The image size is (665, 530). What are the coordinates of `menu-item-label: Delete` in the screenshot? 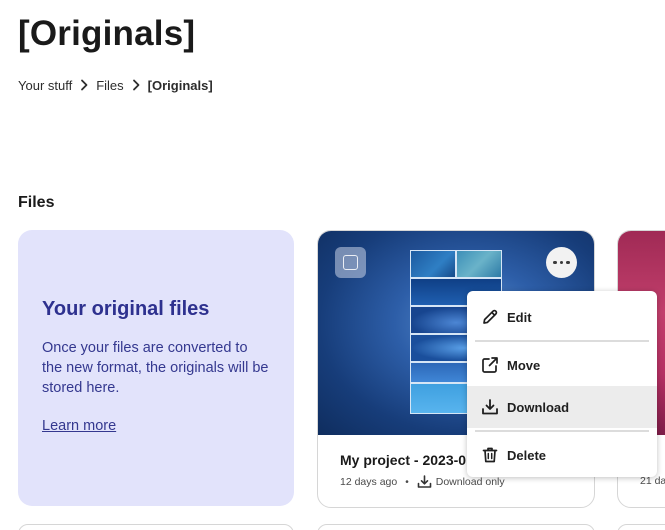 It's located at (527, 455).